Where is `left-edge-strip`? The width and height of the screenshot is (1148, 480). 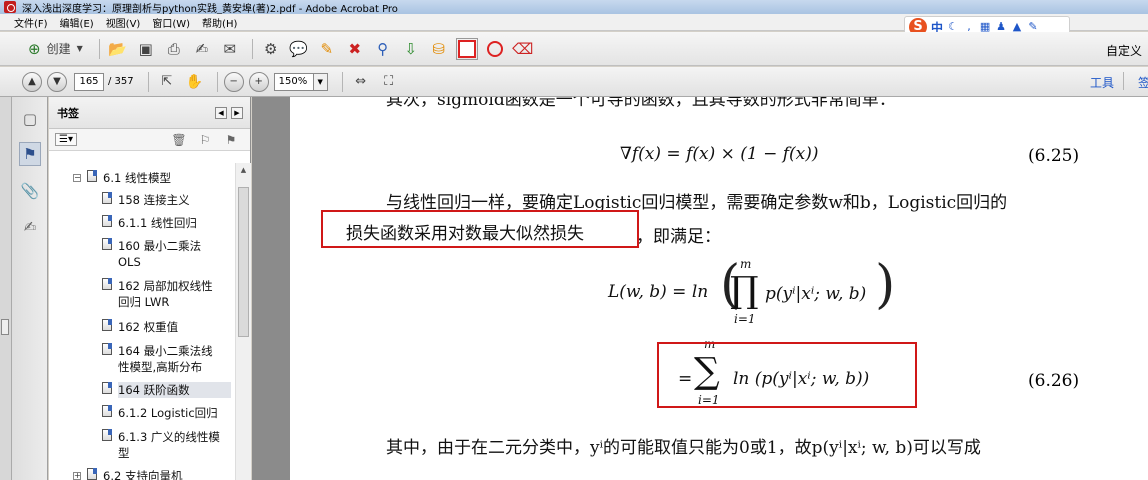
left-edge-strip is located at coordinates (6, 288).